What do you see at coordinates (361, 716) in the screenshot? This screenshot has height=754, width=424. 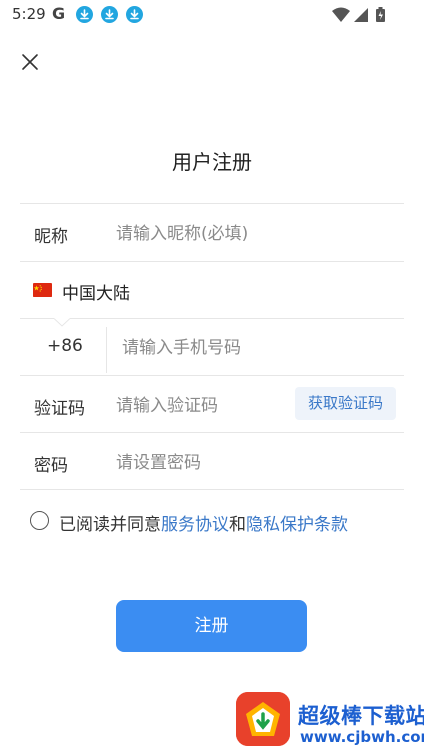 I see `watermark-title: 超级棒下载站` at bounding box center [361, 716].